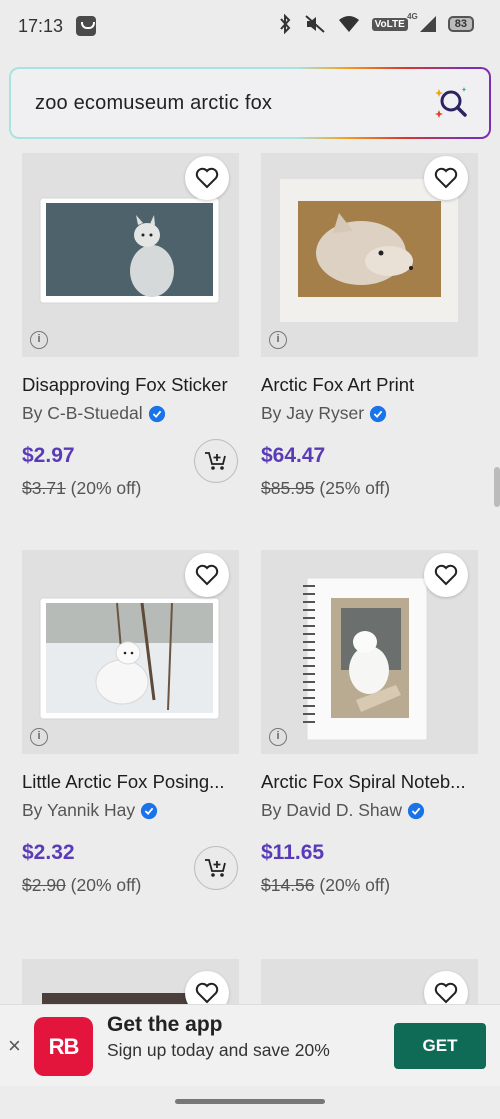  I want to click on original-price: $3.71, so click(44, 488).